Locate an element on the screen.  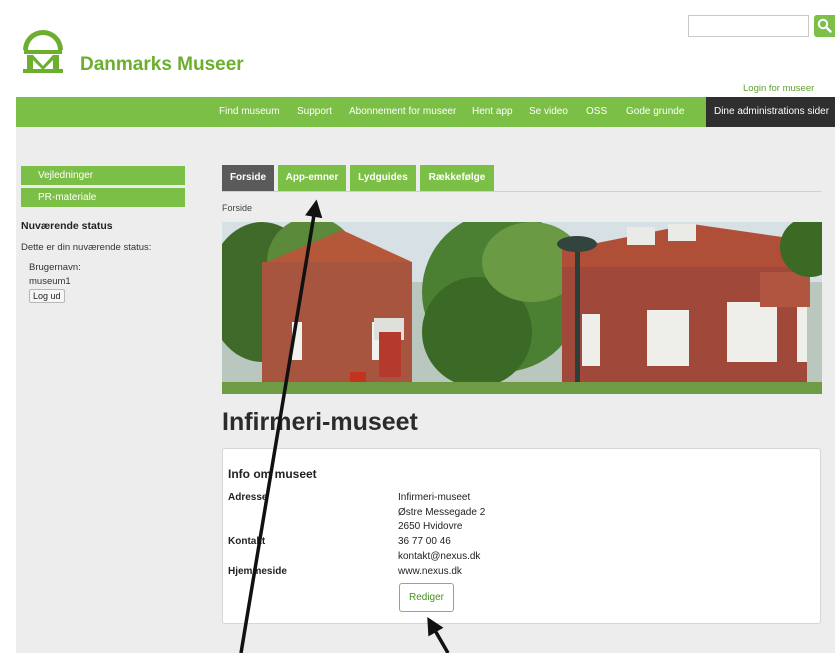
homepage-value: www.nexus.dk is located at coordinates (430, 571).